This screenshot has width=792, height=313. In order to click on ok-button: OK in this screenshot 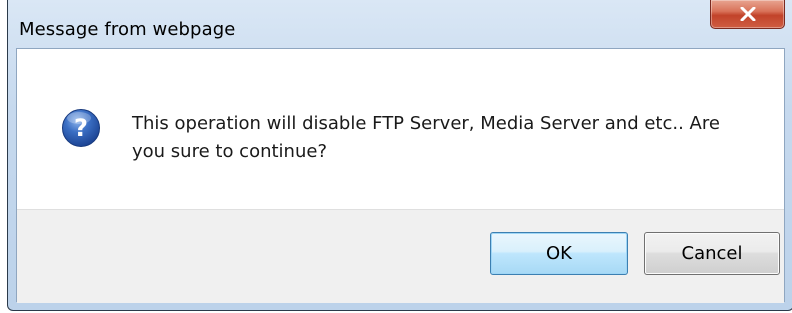, I will do `click(559, 253)`.